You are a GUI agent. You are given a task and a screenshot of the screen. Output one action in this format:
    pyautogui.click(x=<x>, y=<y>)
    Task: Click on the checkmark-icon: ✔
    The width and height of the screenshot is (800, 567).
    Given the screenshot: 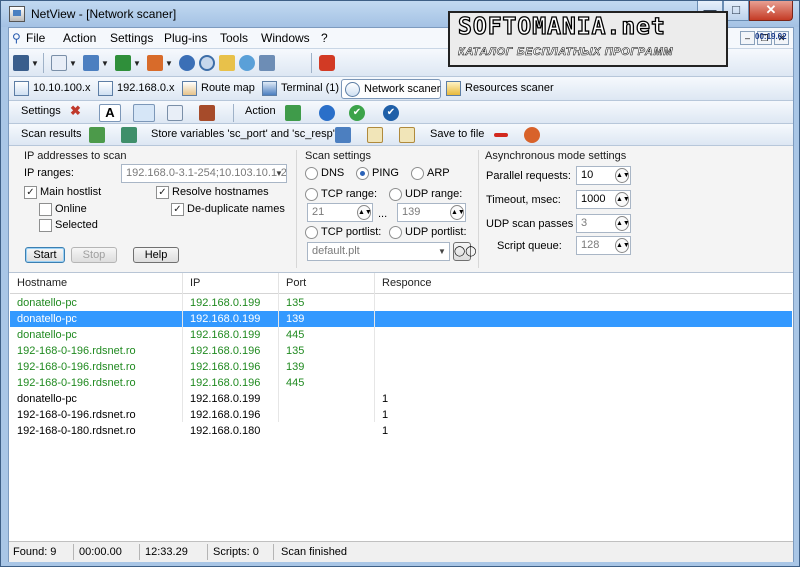 What is the action you would take?
    pyautogui.click(x=357, y=113)
    